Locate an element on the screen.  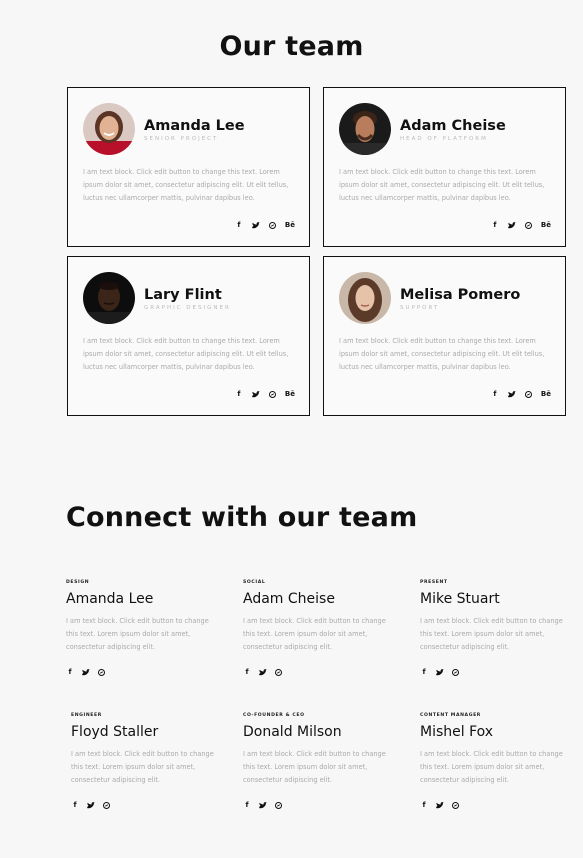
member-tag: Engineer is located at coordinates (86, 715).